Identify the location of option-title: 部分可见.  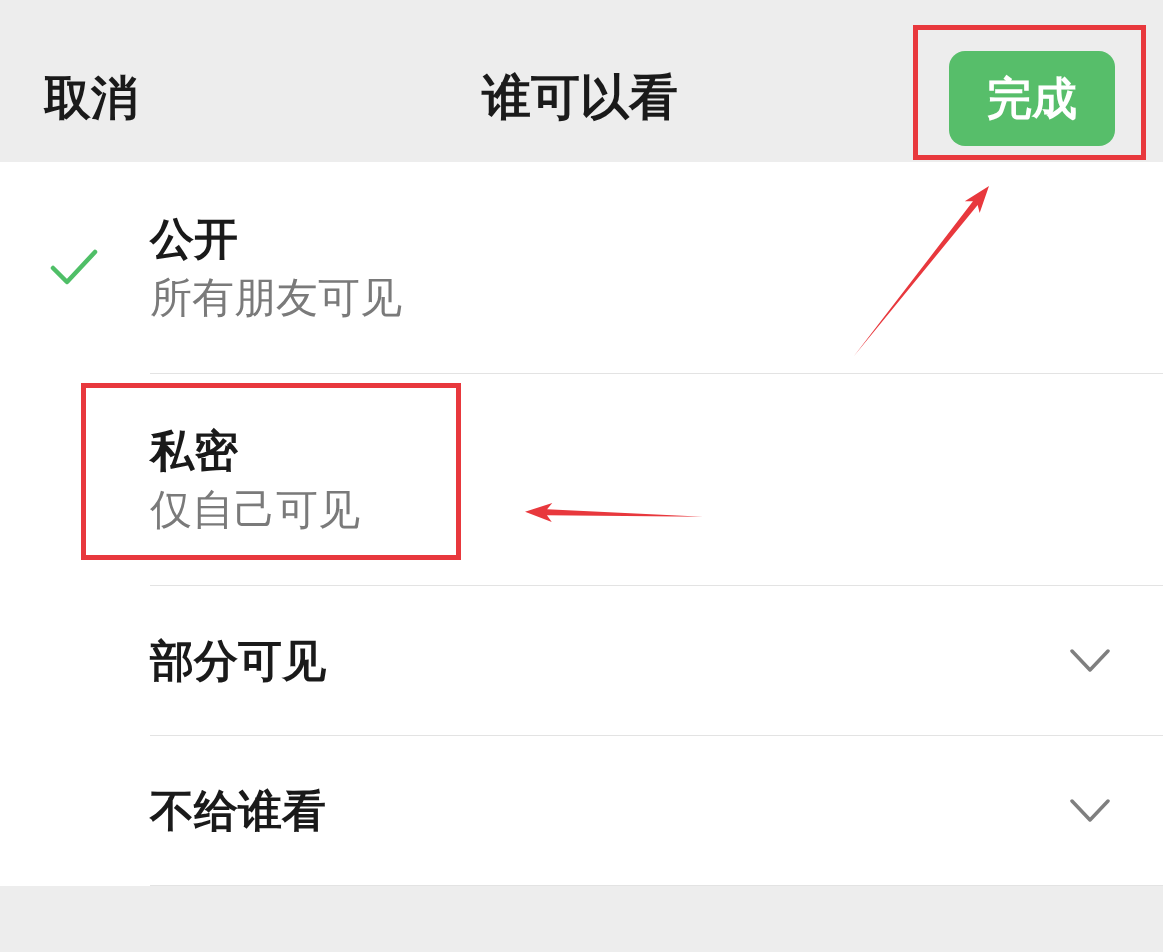
(238, 661).